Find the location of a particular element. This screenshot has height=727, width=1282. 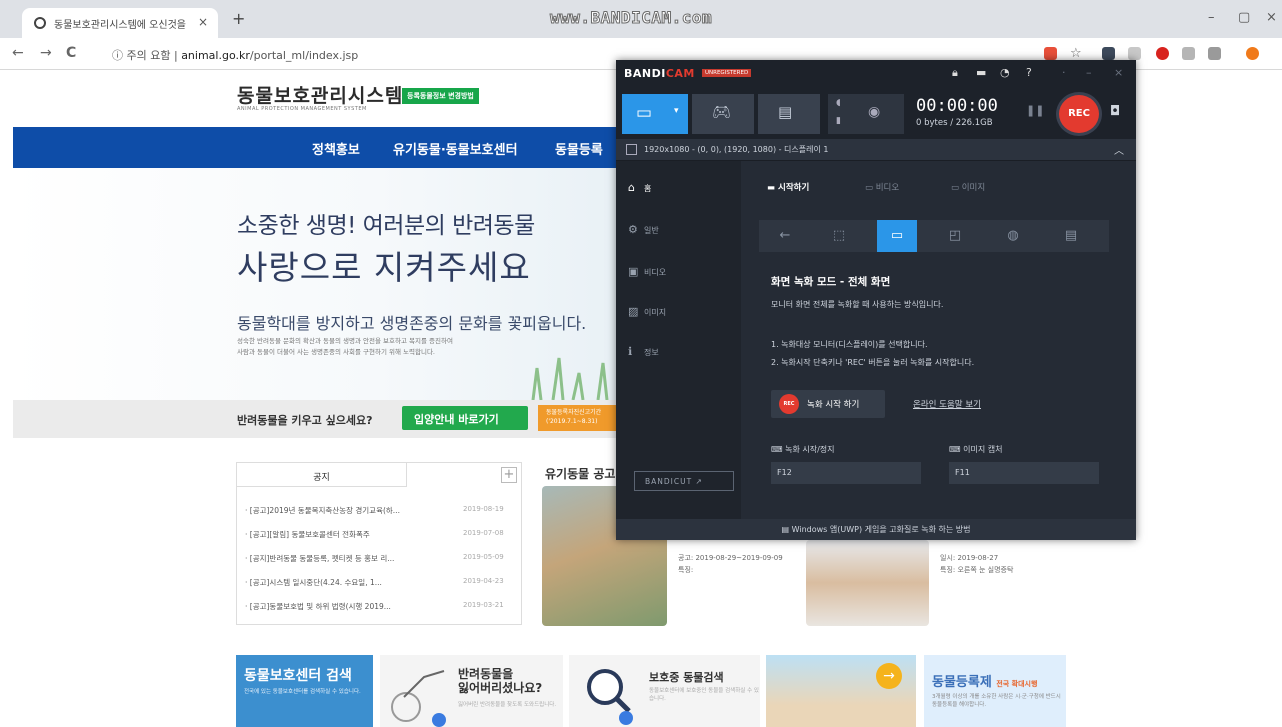

protected-animal-search-card: 보호중 동물검색 동물보호센터에 보호중인 동물을 검색하실 수 있습니다. is located at coordinates (664, 691).